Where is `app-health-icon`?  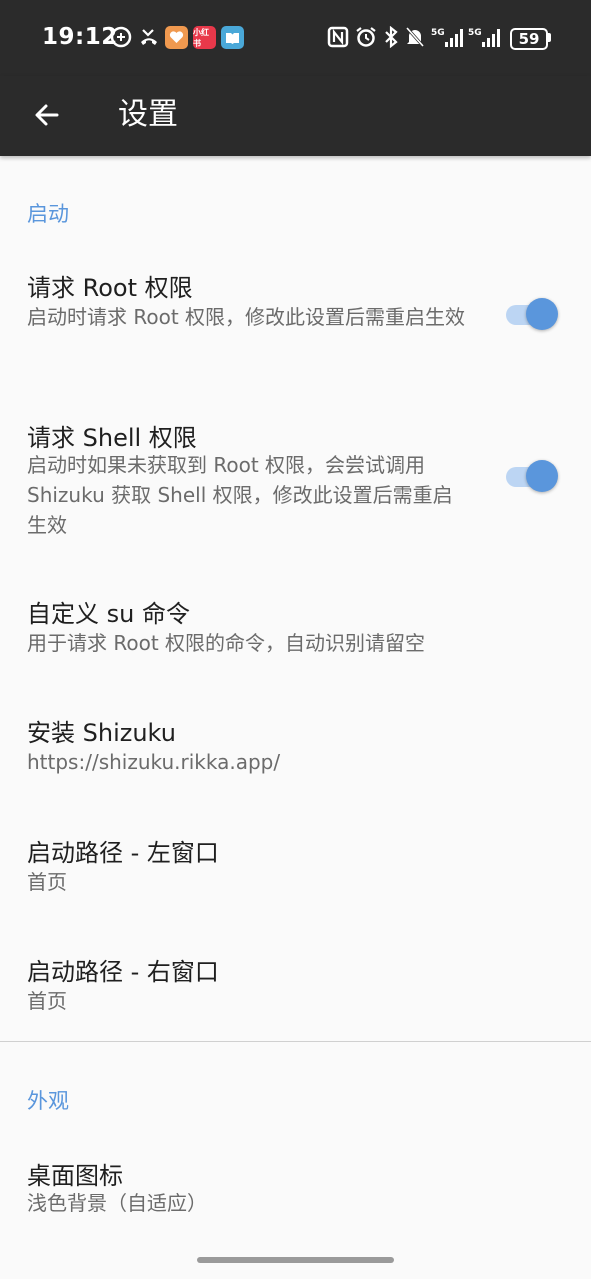 app-health-icon is located at coordinates (176, 37).